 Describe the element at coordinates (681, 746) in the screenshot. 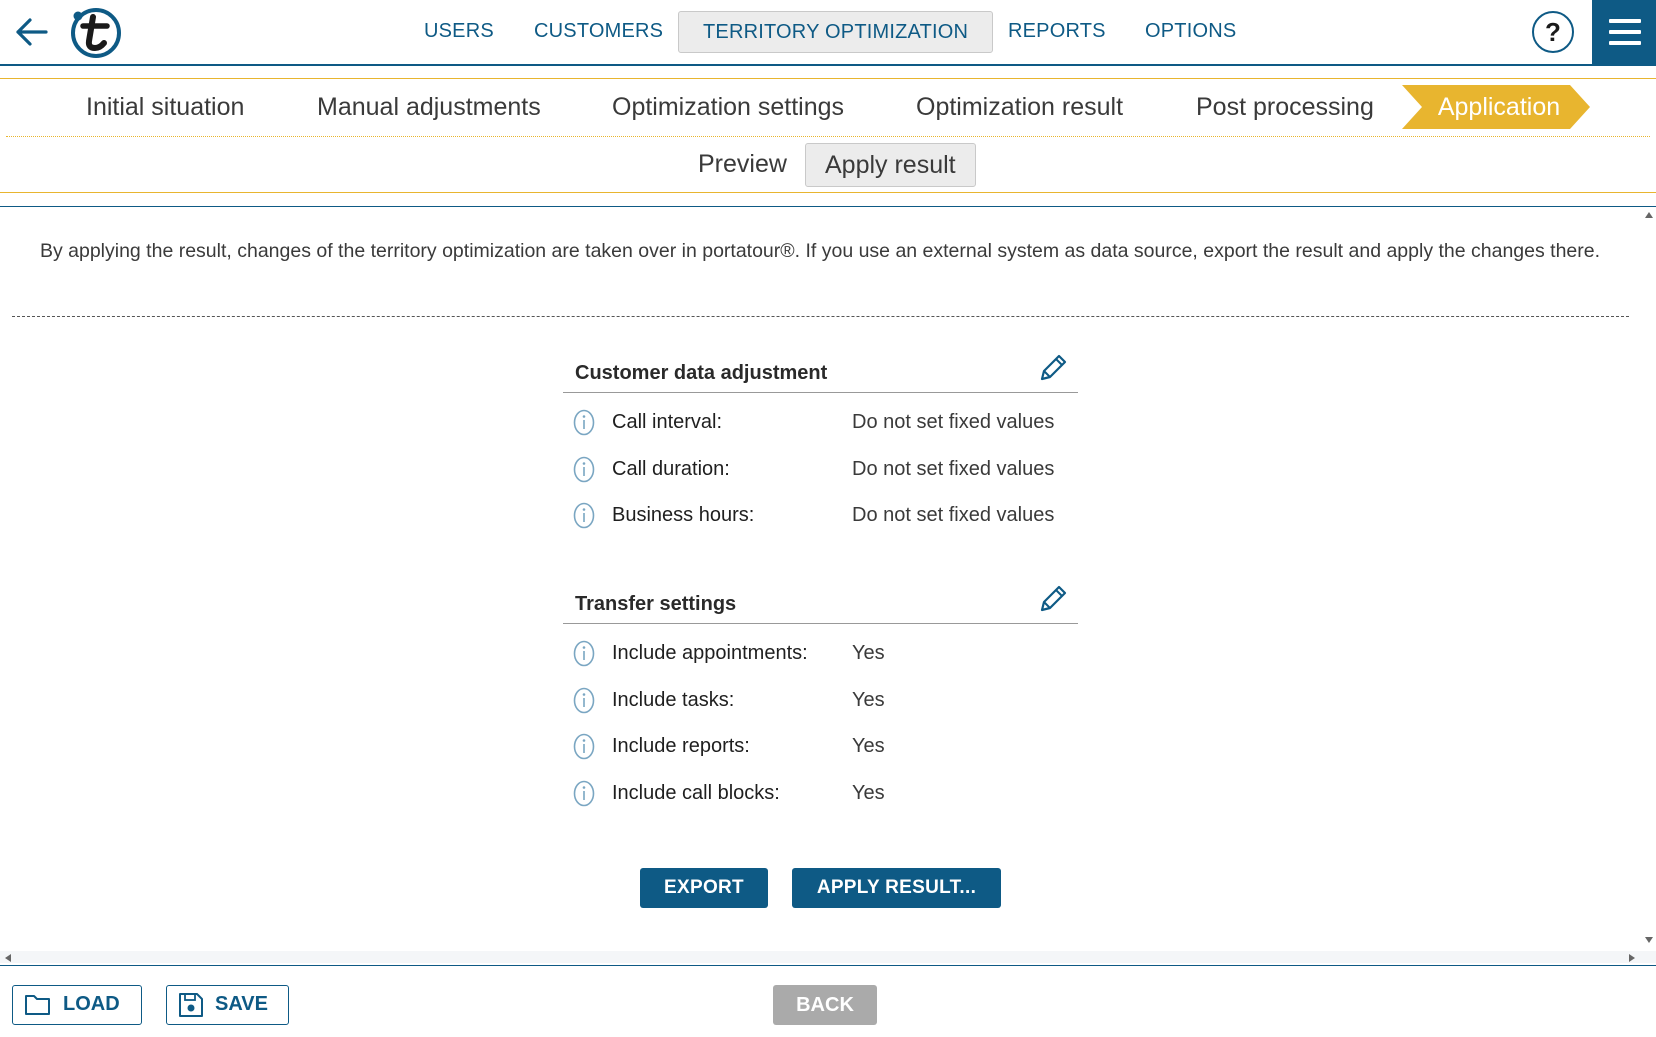

I see `field-label: Include reports:` at that location.